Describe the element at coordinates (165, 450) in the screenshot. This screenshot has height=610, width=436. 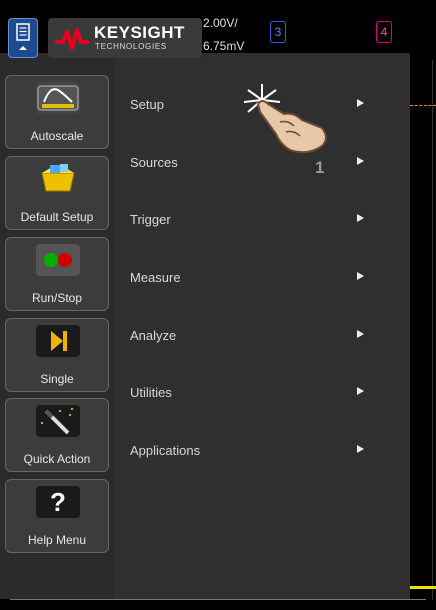
I see `menu-item-label: Applications` at that location.